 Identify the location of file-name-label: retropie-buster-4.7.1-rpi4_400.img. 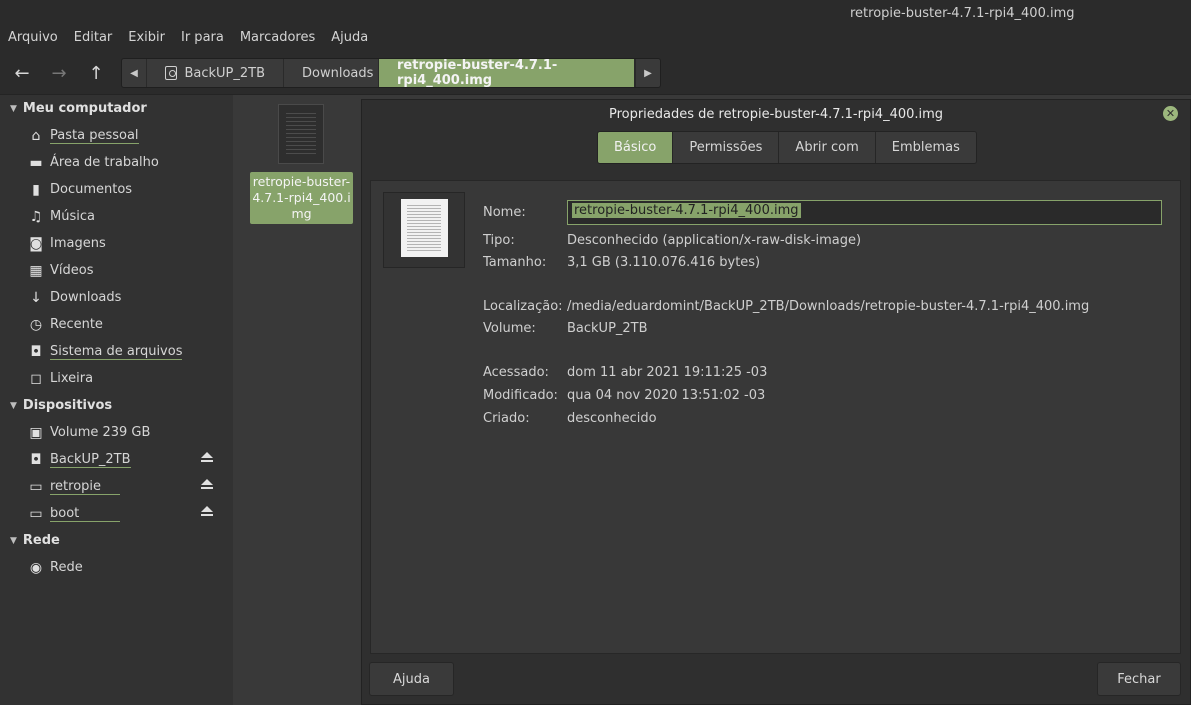
(301, 198).